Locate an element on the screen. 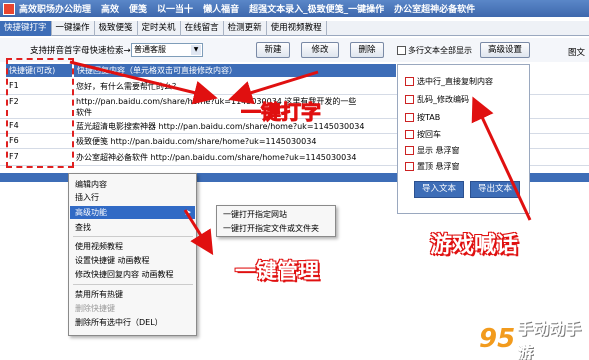 This screenshot has width=589, height=360. watermark-logo: 95 手动动手游 is located at coordinates (534, 339).